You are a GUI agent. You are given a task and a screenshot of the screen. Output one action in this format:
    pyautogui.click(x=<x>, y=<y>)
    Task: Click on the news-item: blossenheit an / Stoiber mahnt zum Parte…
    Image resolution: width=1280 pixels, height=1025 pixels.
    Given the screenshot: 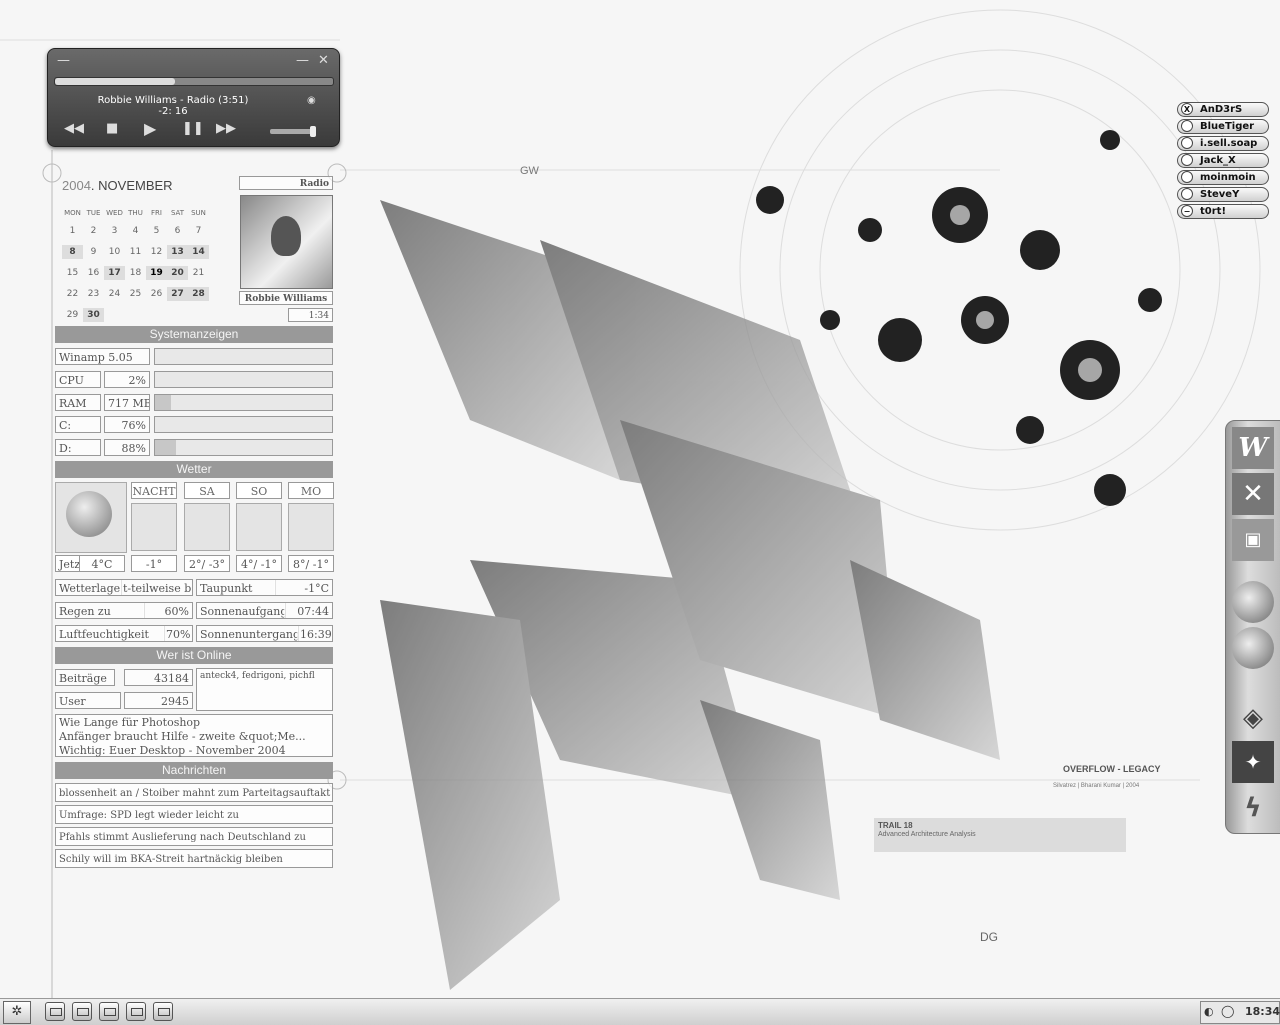 What is the action you would take?
    pyautogui.click(x=194, y=792)
    